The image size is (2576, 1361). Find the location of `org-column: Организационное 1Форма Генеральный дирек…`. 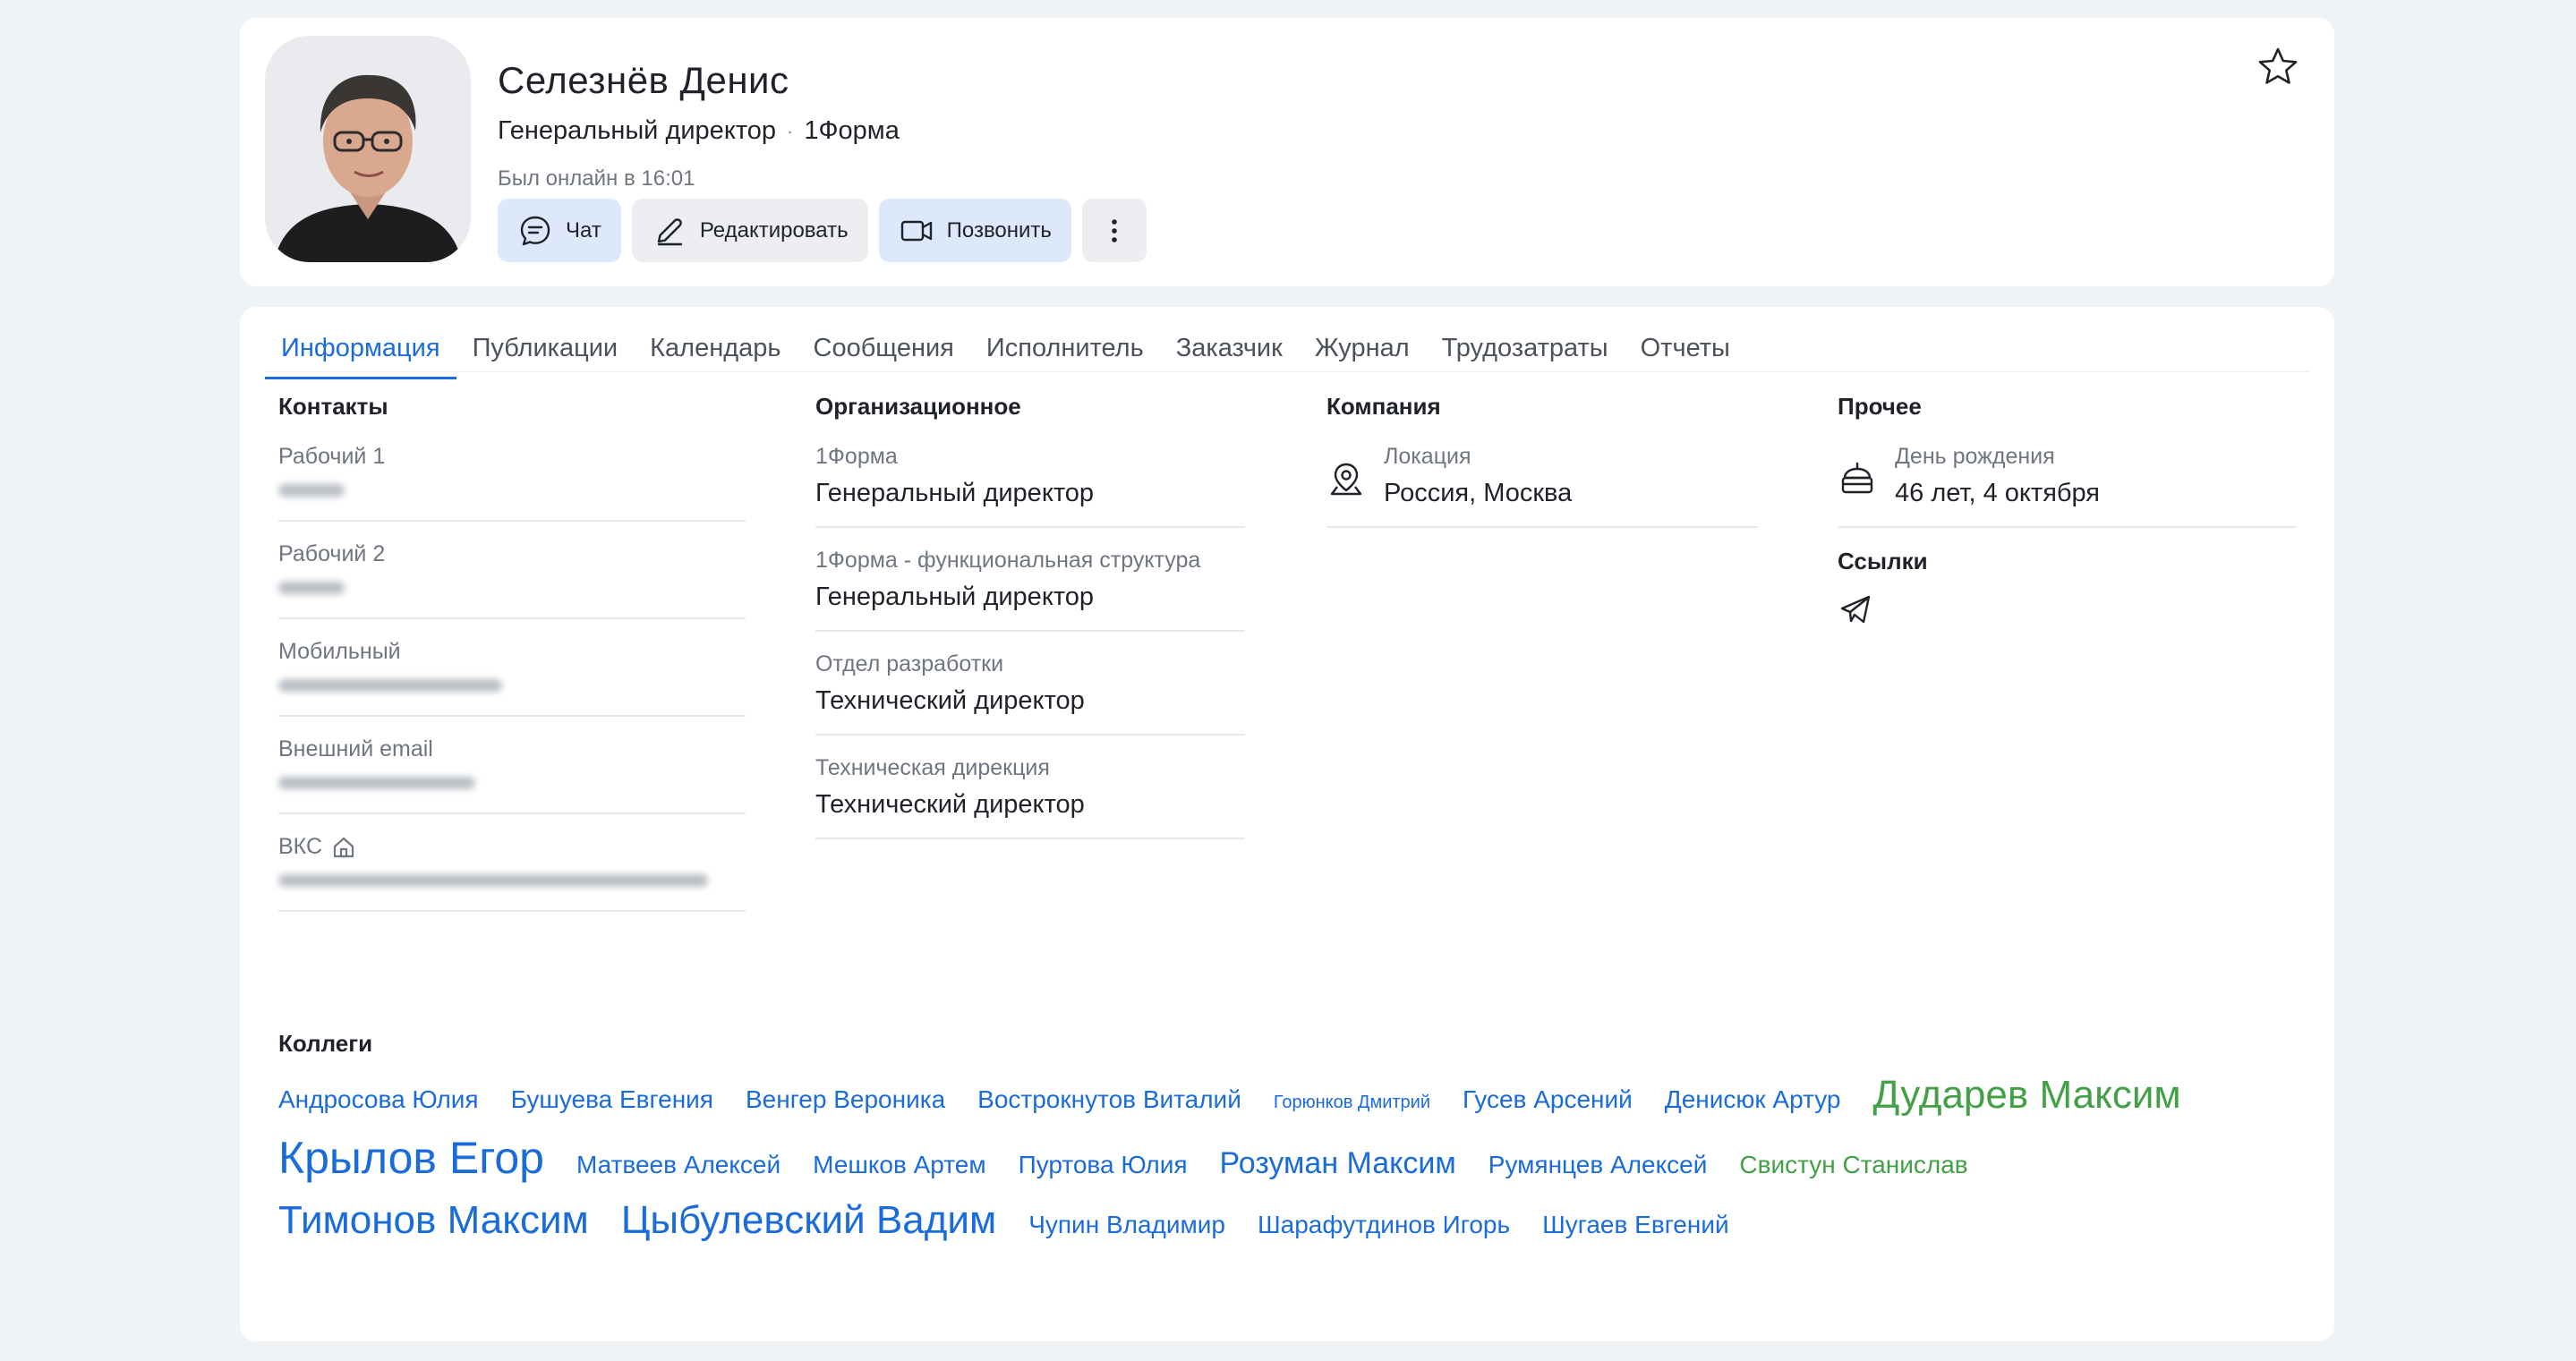

org-column: Организационное 1Форма Генеральный дирек… is located at coordinates (1030, 626).